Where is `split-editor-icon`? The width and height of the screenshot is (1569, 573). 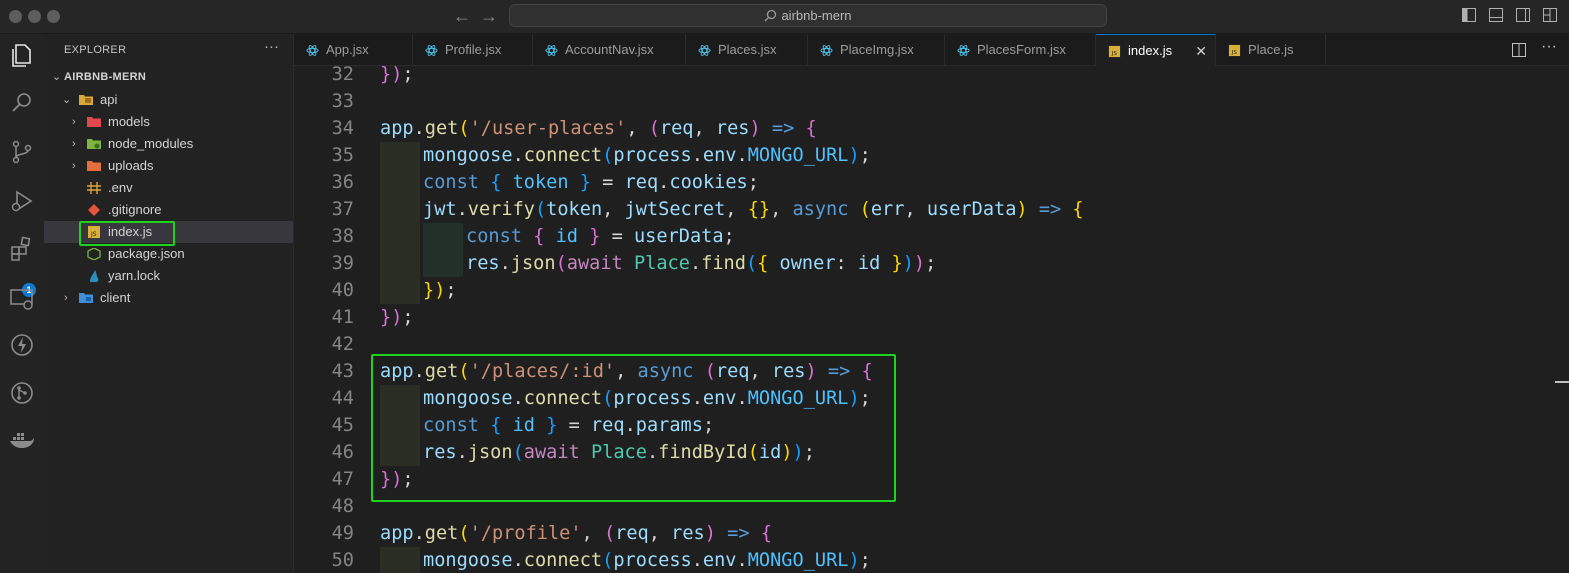 split-editor-icon is located at coordinates (1519, 50).